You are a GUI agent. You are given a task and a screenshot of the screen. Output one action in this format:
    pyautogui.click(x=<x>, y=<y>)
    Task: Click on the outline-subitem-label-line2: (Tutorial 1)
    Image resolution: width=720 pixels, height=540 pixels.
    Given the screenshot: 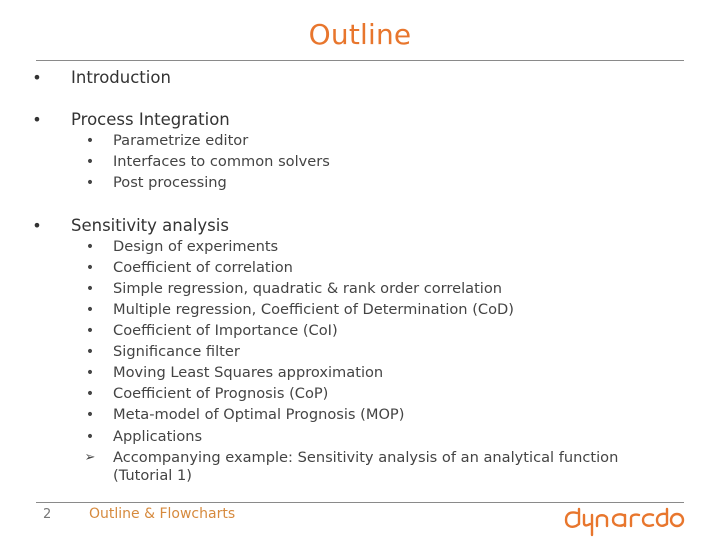 What is the action you would take?
    pyautogui.click(x=152, y=475)
    